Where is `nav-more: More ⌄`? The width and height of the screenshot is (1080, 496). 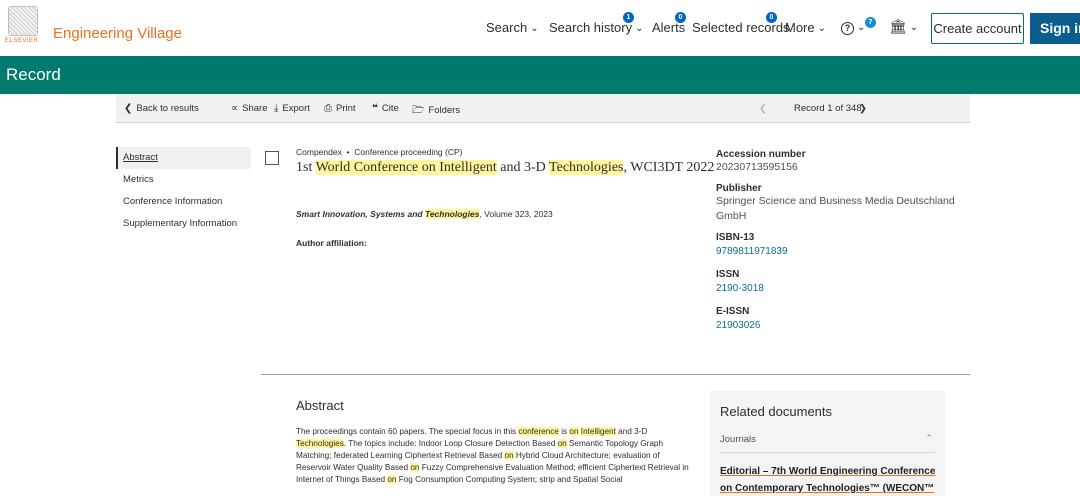 nav-more: More ⌄ is located at coordinates (805, 27).